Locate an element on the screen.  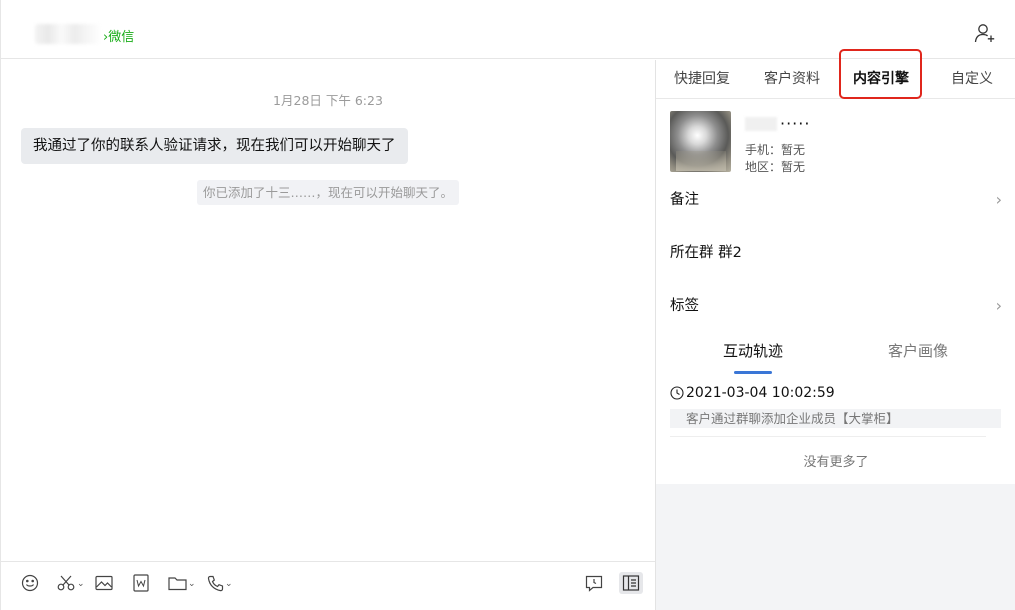
system-message: 你已添加了十三……，现在可以开始聊天了。 is located at coordinates (328, 192).